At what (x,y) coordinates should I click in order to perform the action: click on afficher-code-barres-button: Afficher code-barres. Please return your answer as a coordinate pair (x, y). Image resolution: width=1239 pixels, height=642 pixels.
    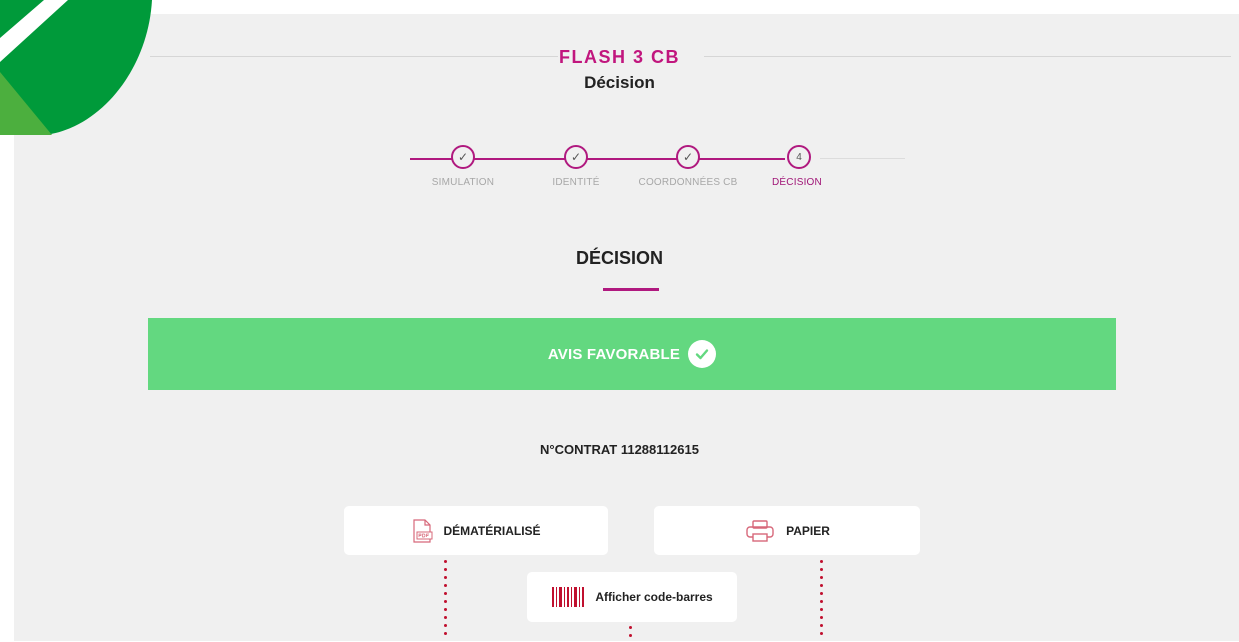
    Looking at the image, I should click on (632, 597).